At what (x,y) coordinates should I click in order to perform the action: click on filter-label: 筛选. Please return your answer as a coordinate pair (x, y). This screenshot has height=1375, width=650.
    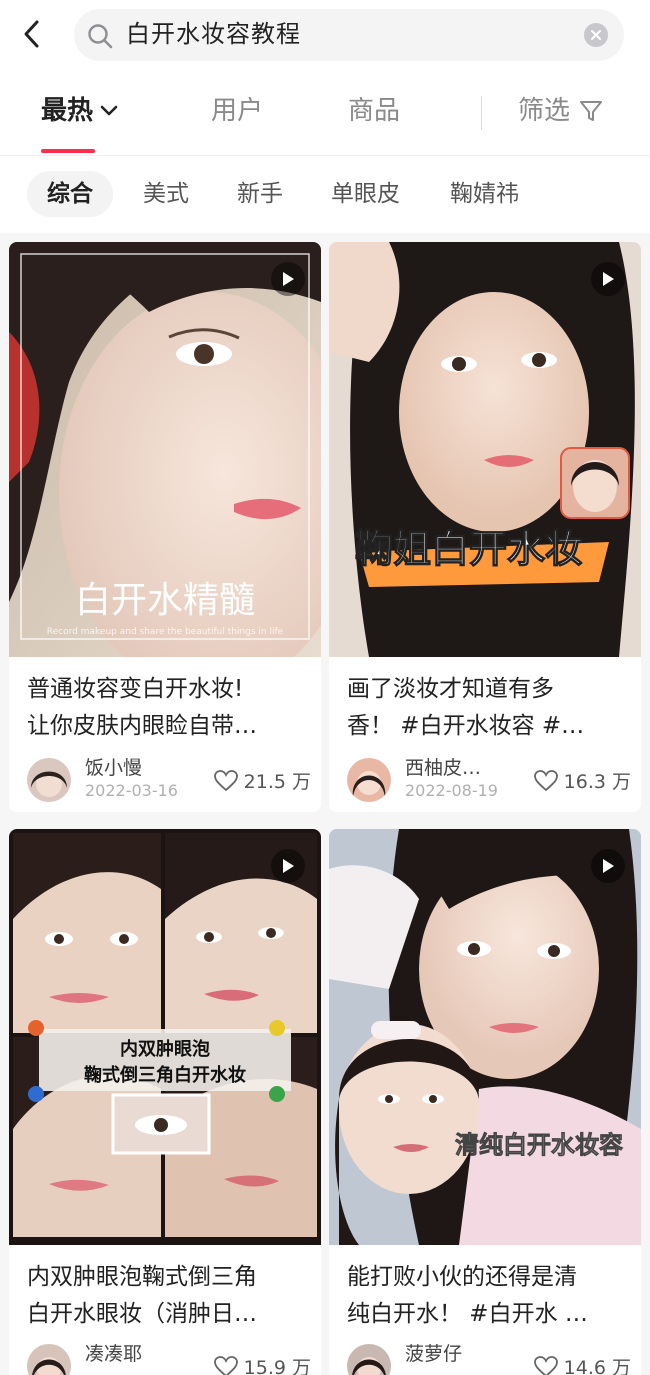
    Looking at the image, I should click on (544, 111).